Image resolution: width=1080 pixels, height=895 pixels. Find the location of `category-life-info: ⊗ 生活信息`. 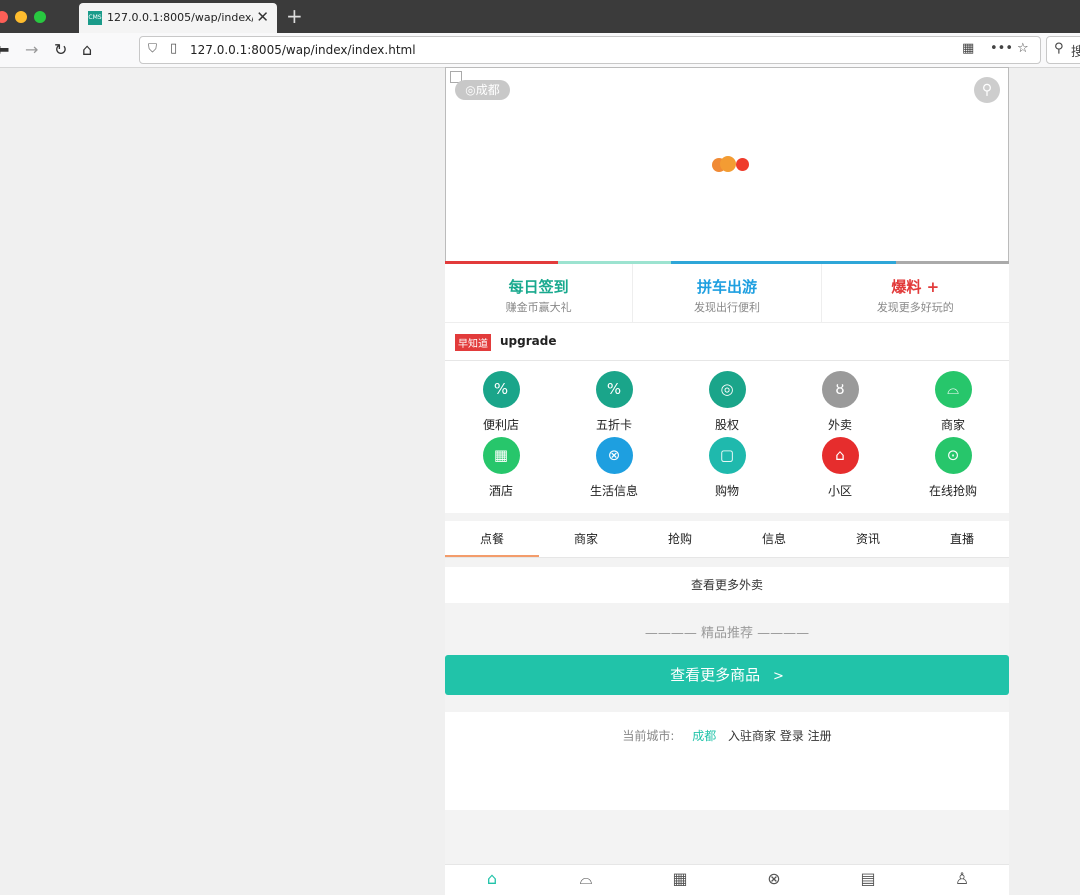

category-life-info: ⊗ 生活信息 is located at coordinates (614, 468).